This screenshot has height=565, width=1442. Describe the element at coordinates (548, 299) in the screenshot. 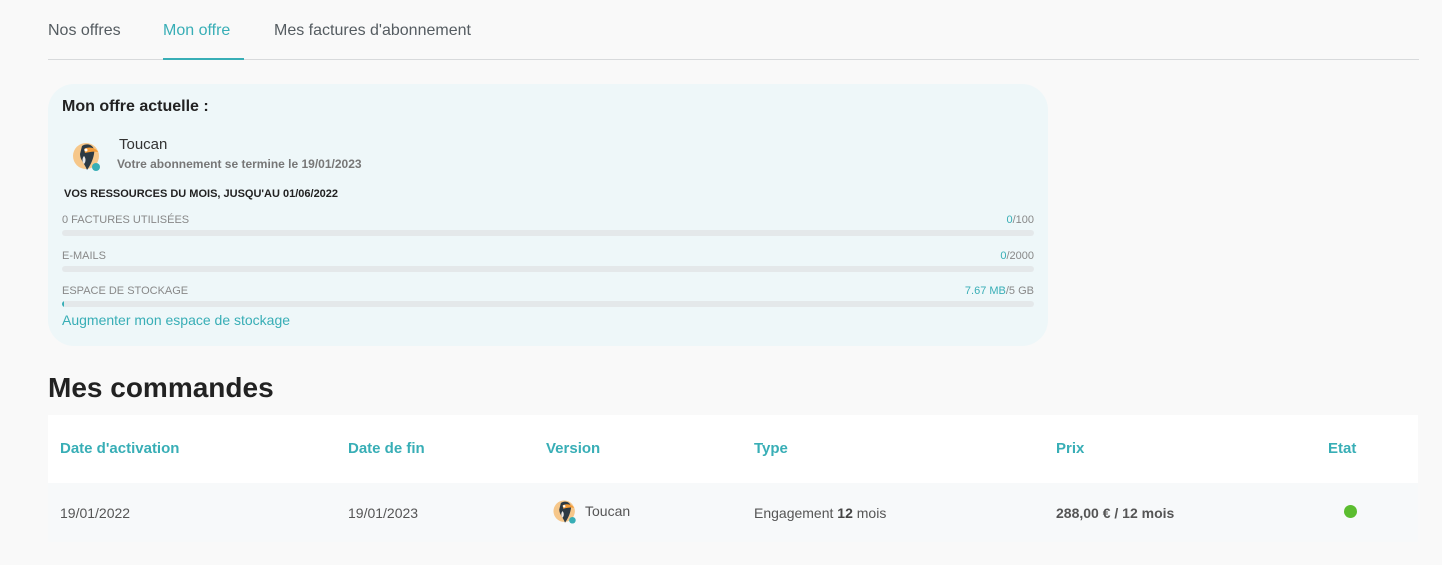

I see `resource-storage: ESPACE DE STOCKAGE 7.67 MB/5 GB` at that location.